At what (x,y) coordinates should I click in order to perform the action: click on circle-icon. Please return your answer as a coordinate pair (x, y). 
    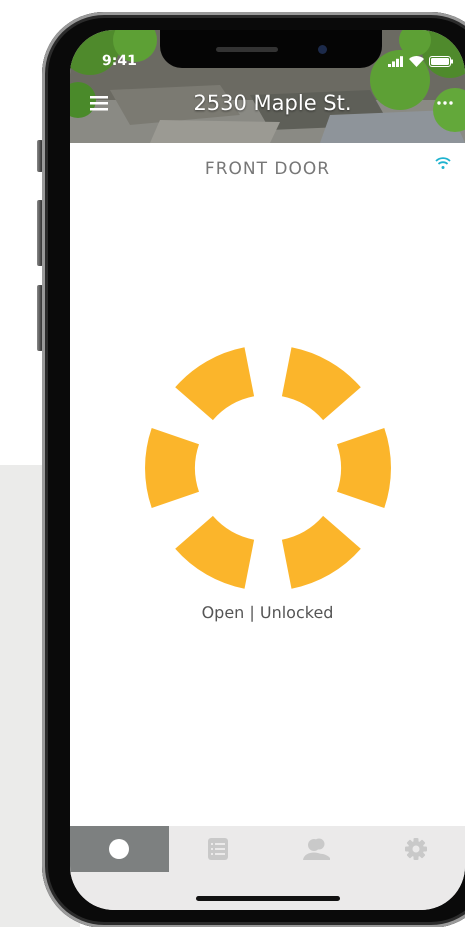
    Looking at the image, I should click on (119, 849).